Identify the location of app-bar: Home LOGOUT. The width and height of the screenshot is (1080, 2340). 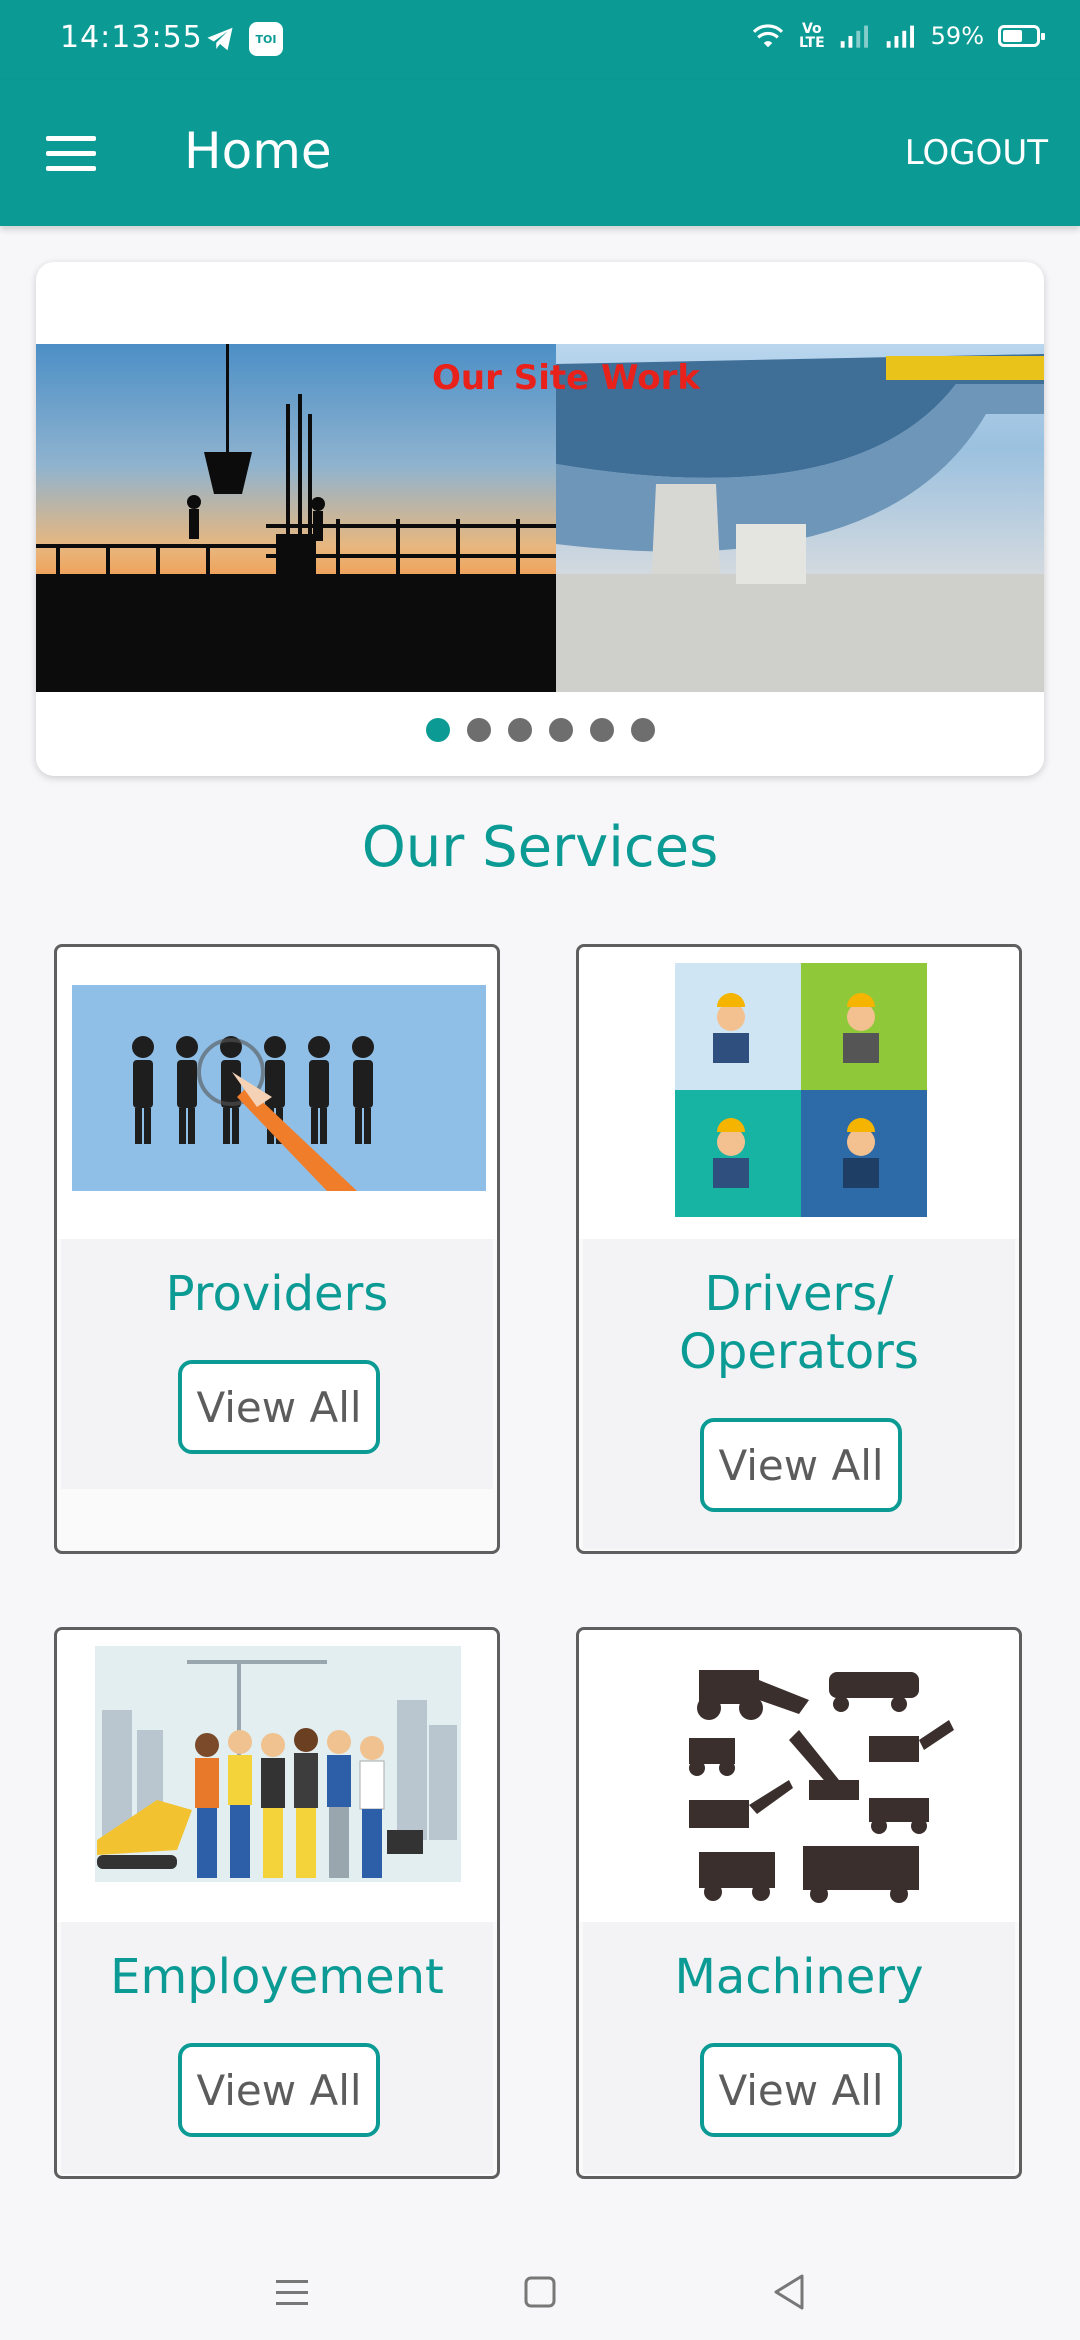
(540, 153).